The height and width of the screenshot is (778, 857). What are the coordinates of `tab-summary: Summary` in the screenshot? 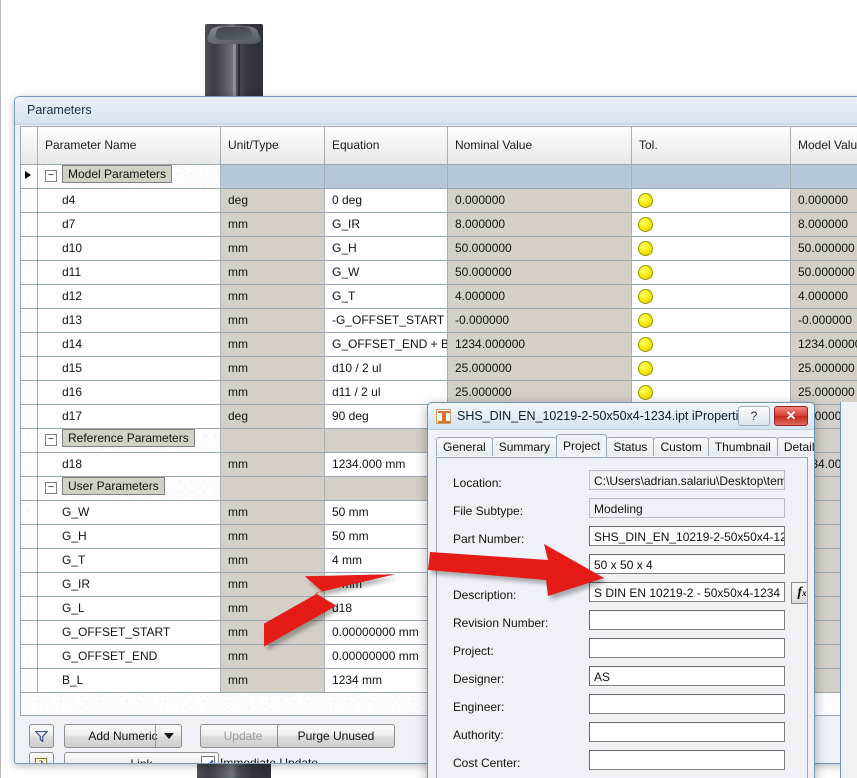 It's located at (524, 446).